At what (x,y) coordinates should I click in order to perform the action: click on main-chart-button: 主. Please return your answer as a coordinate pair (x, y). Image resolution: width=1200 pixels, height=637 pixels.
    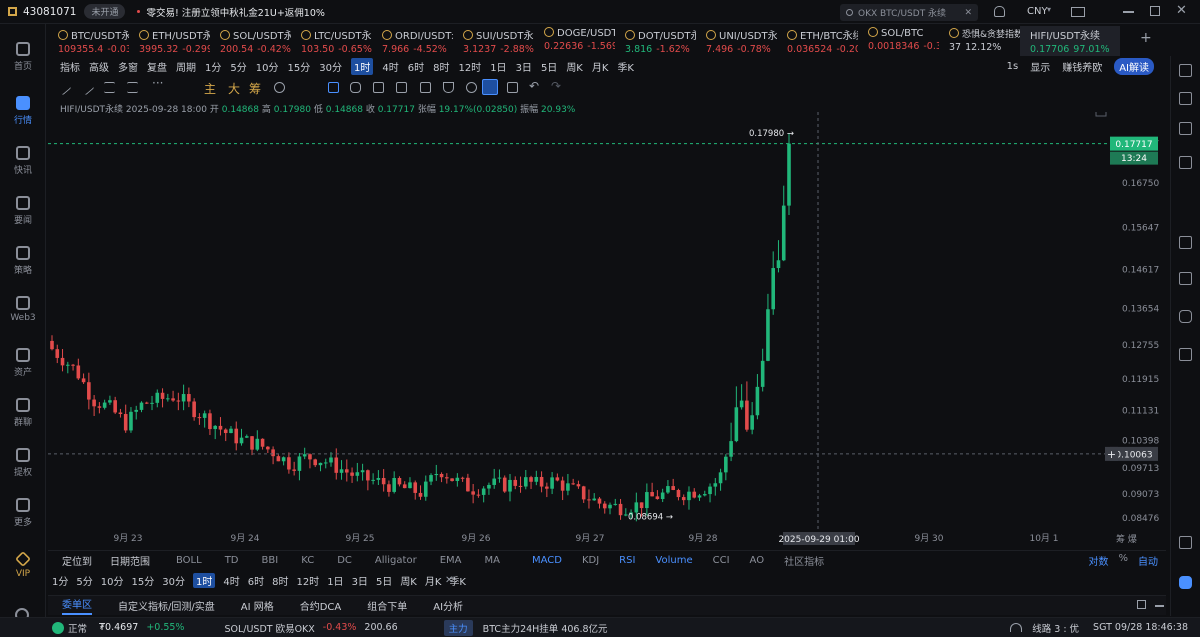
    Looking at the image, I should click on (210, 88).